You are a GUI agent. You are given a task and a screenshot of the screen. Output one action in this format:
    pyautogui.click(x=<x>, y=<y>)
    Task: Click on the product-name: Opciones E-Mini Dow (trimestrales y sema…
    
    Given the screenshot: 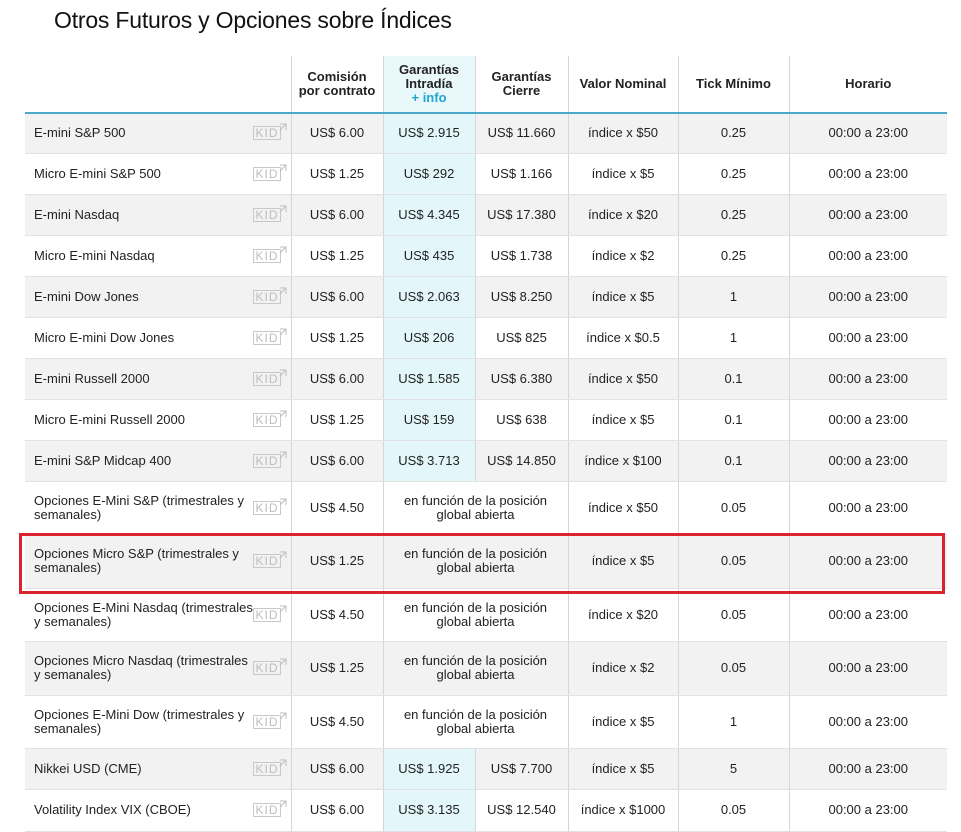 What is the action you would take?
    pyautogui.click(x=139, y=721)
    